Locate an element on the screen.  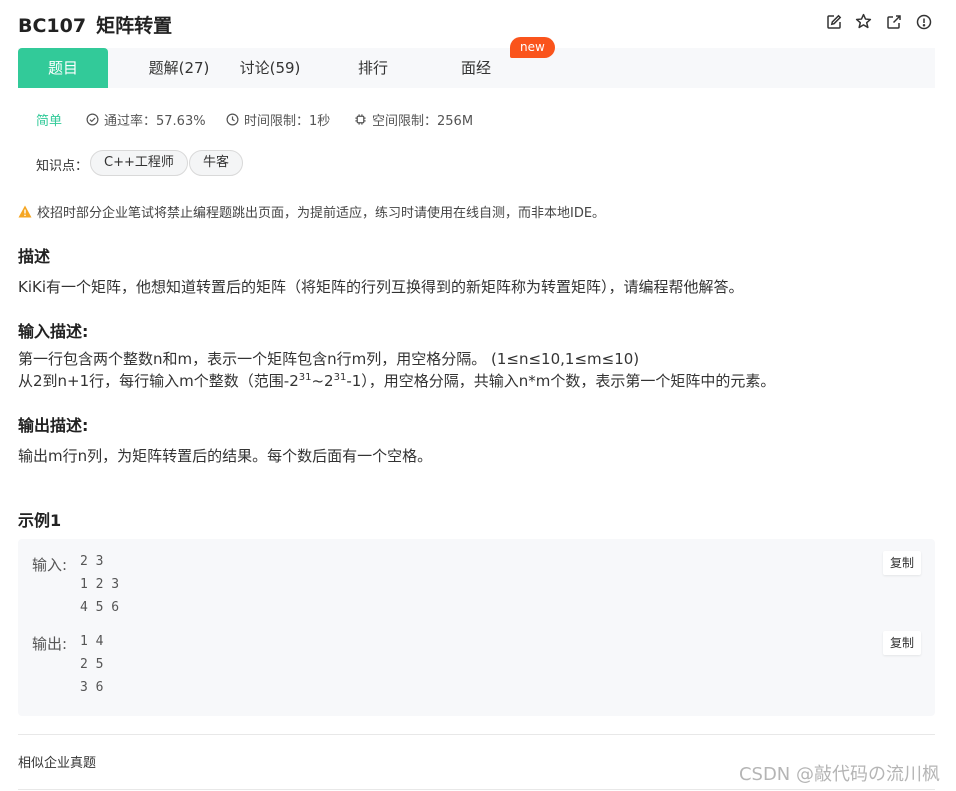
similar-questions-link: 相似企业真题 is located at coordinates (57, 761).